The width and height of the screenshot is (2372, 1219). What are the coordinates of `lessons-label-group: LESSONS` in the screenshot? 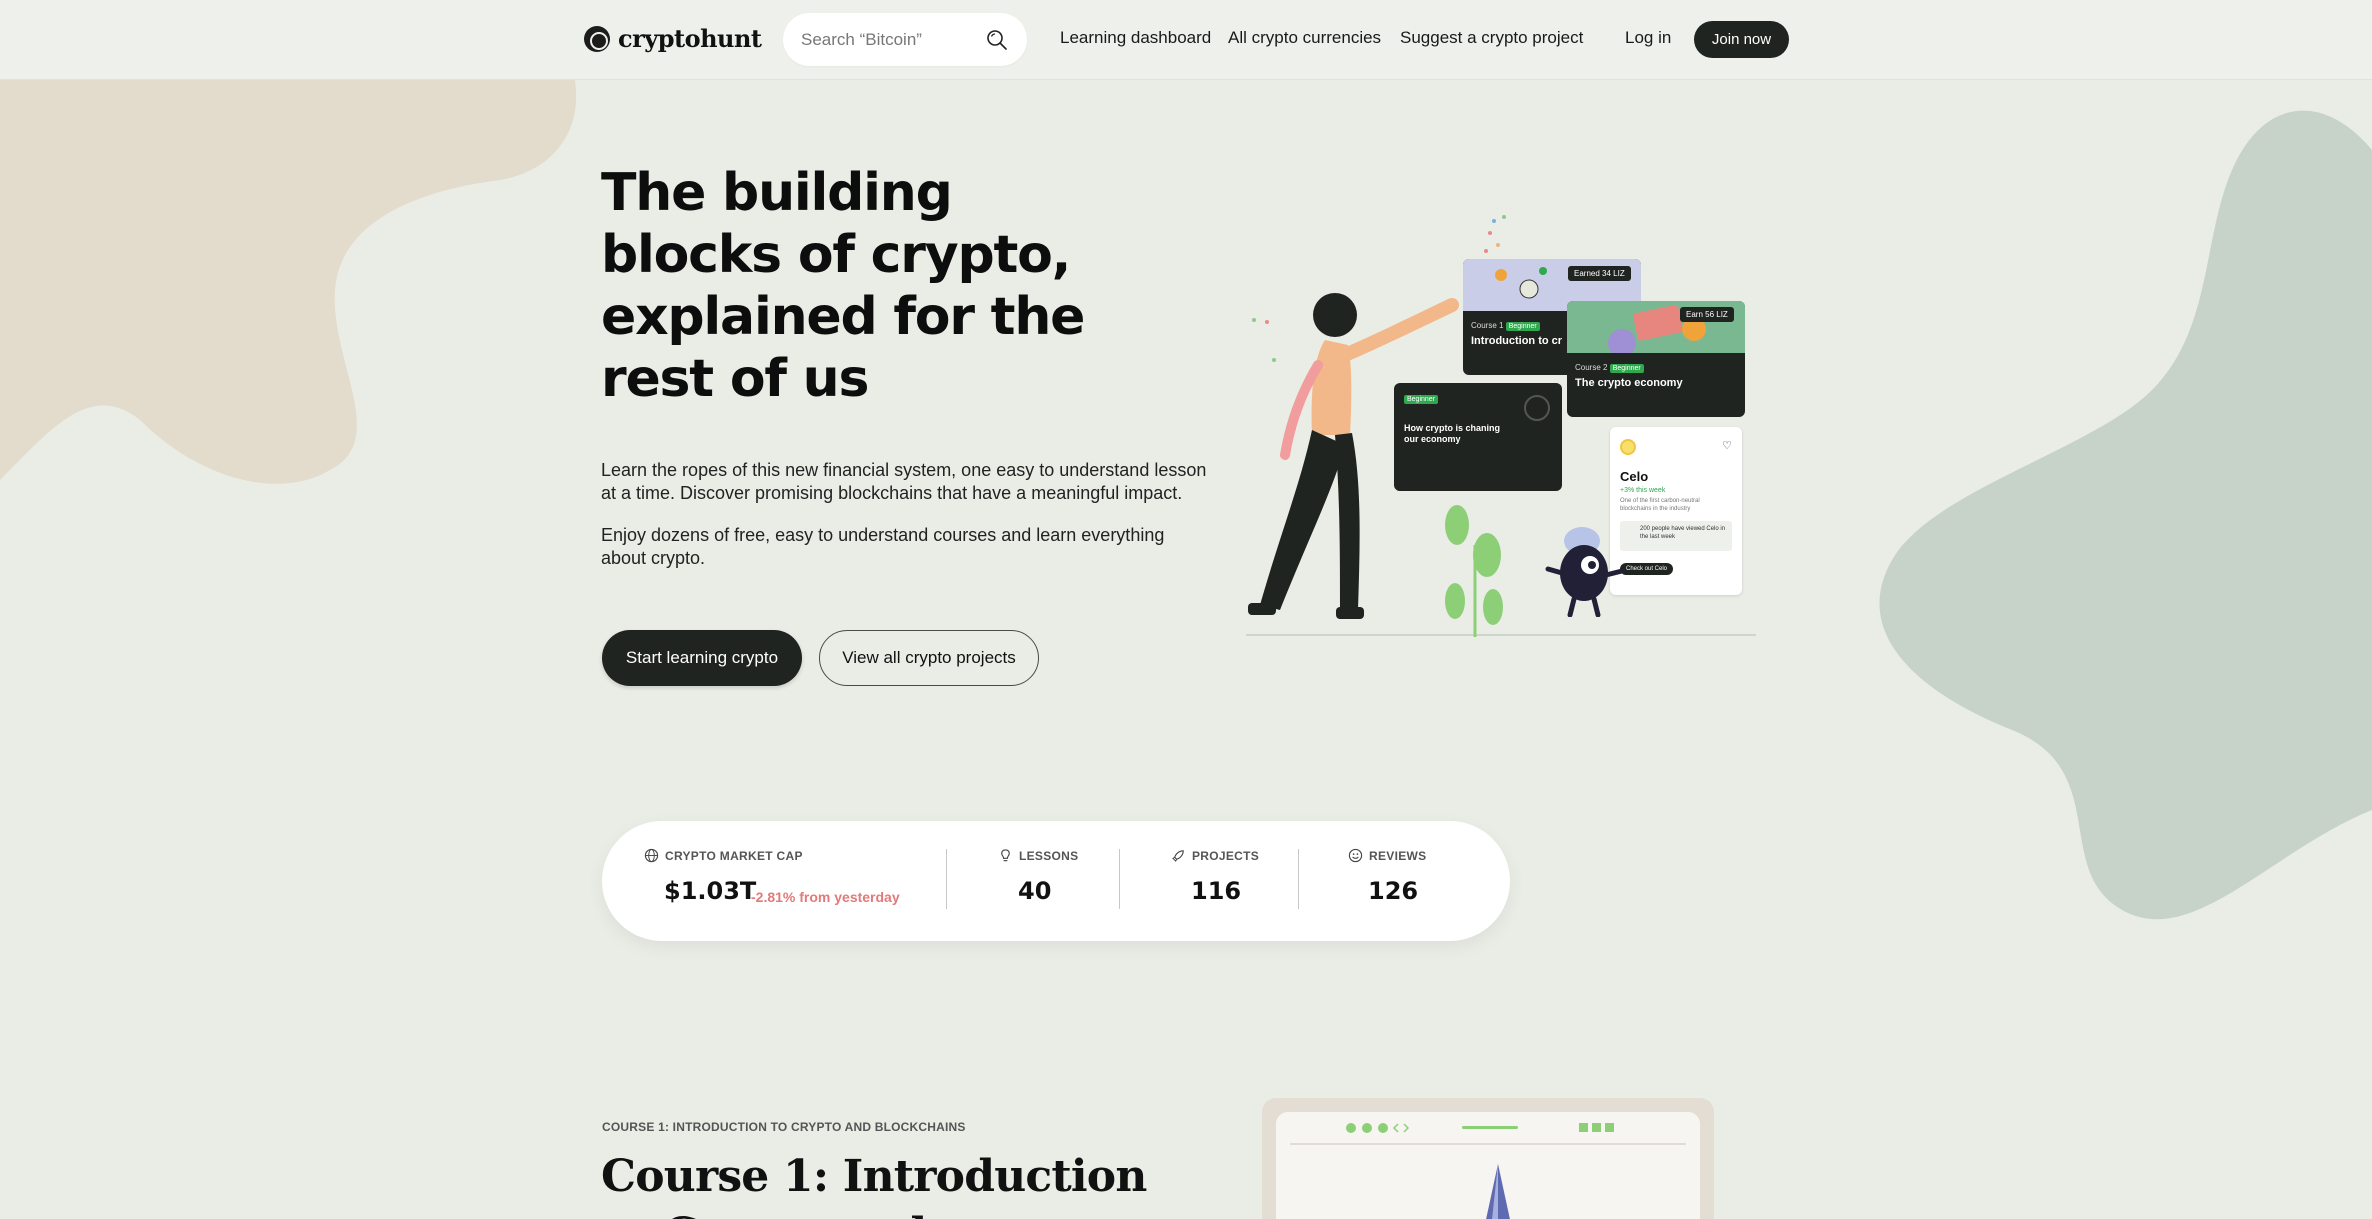 It's located at (1038, 855).